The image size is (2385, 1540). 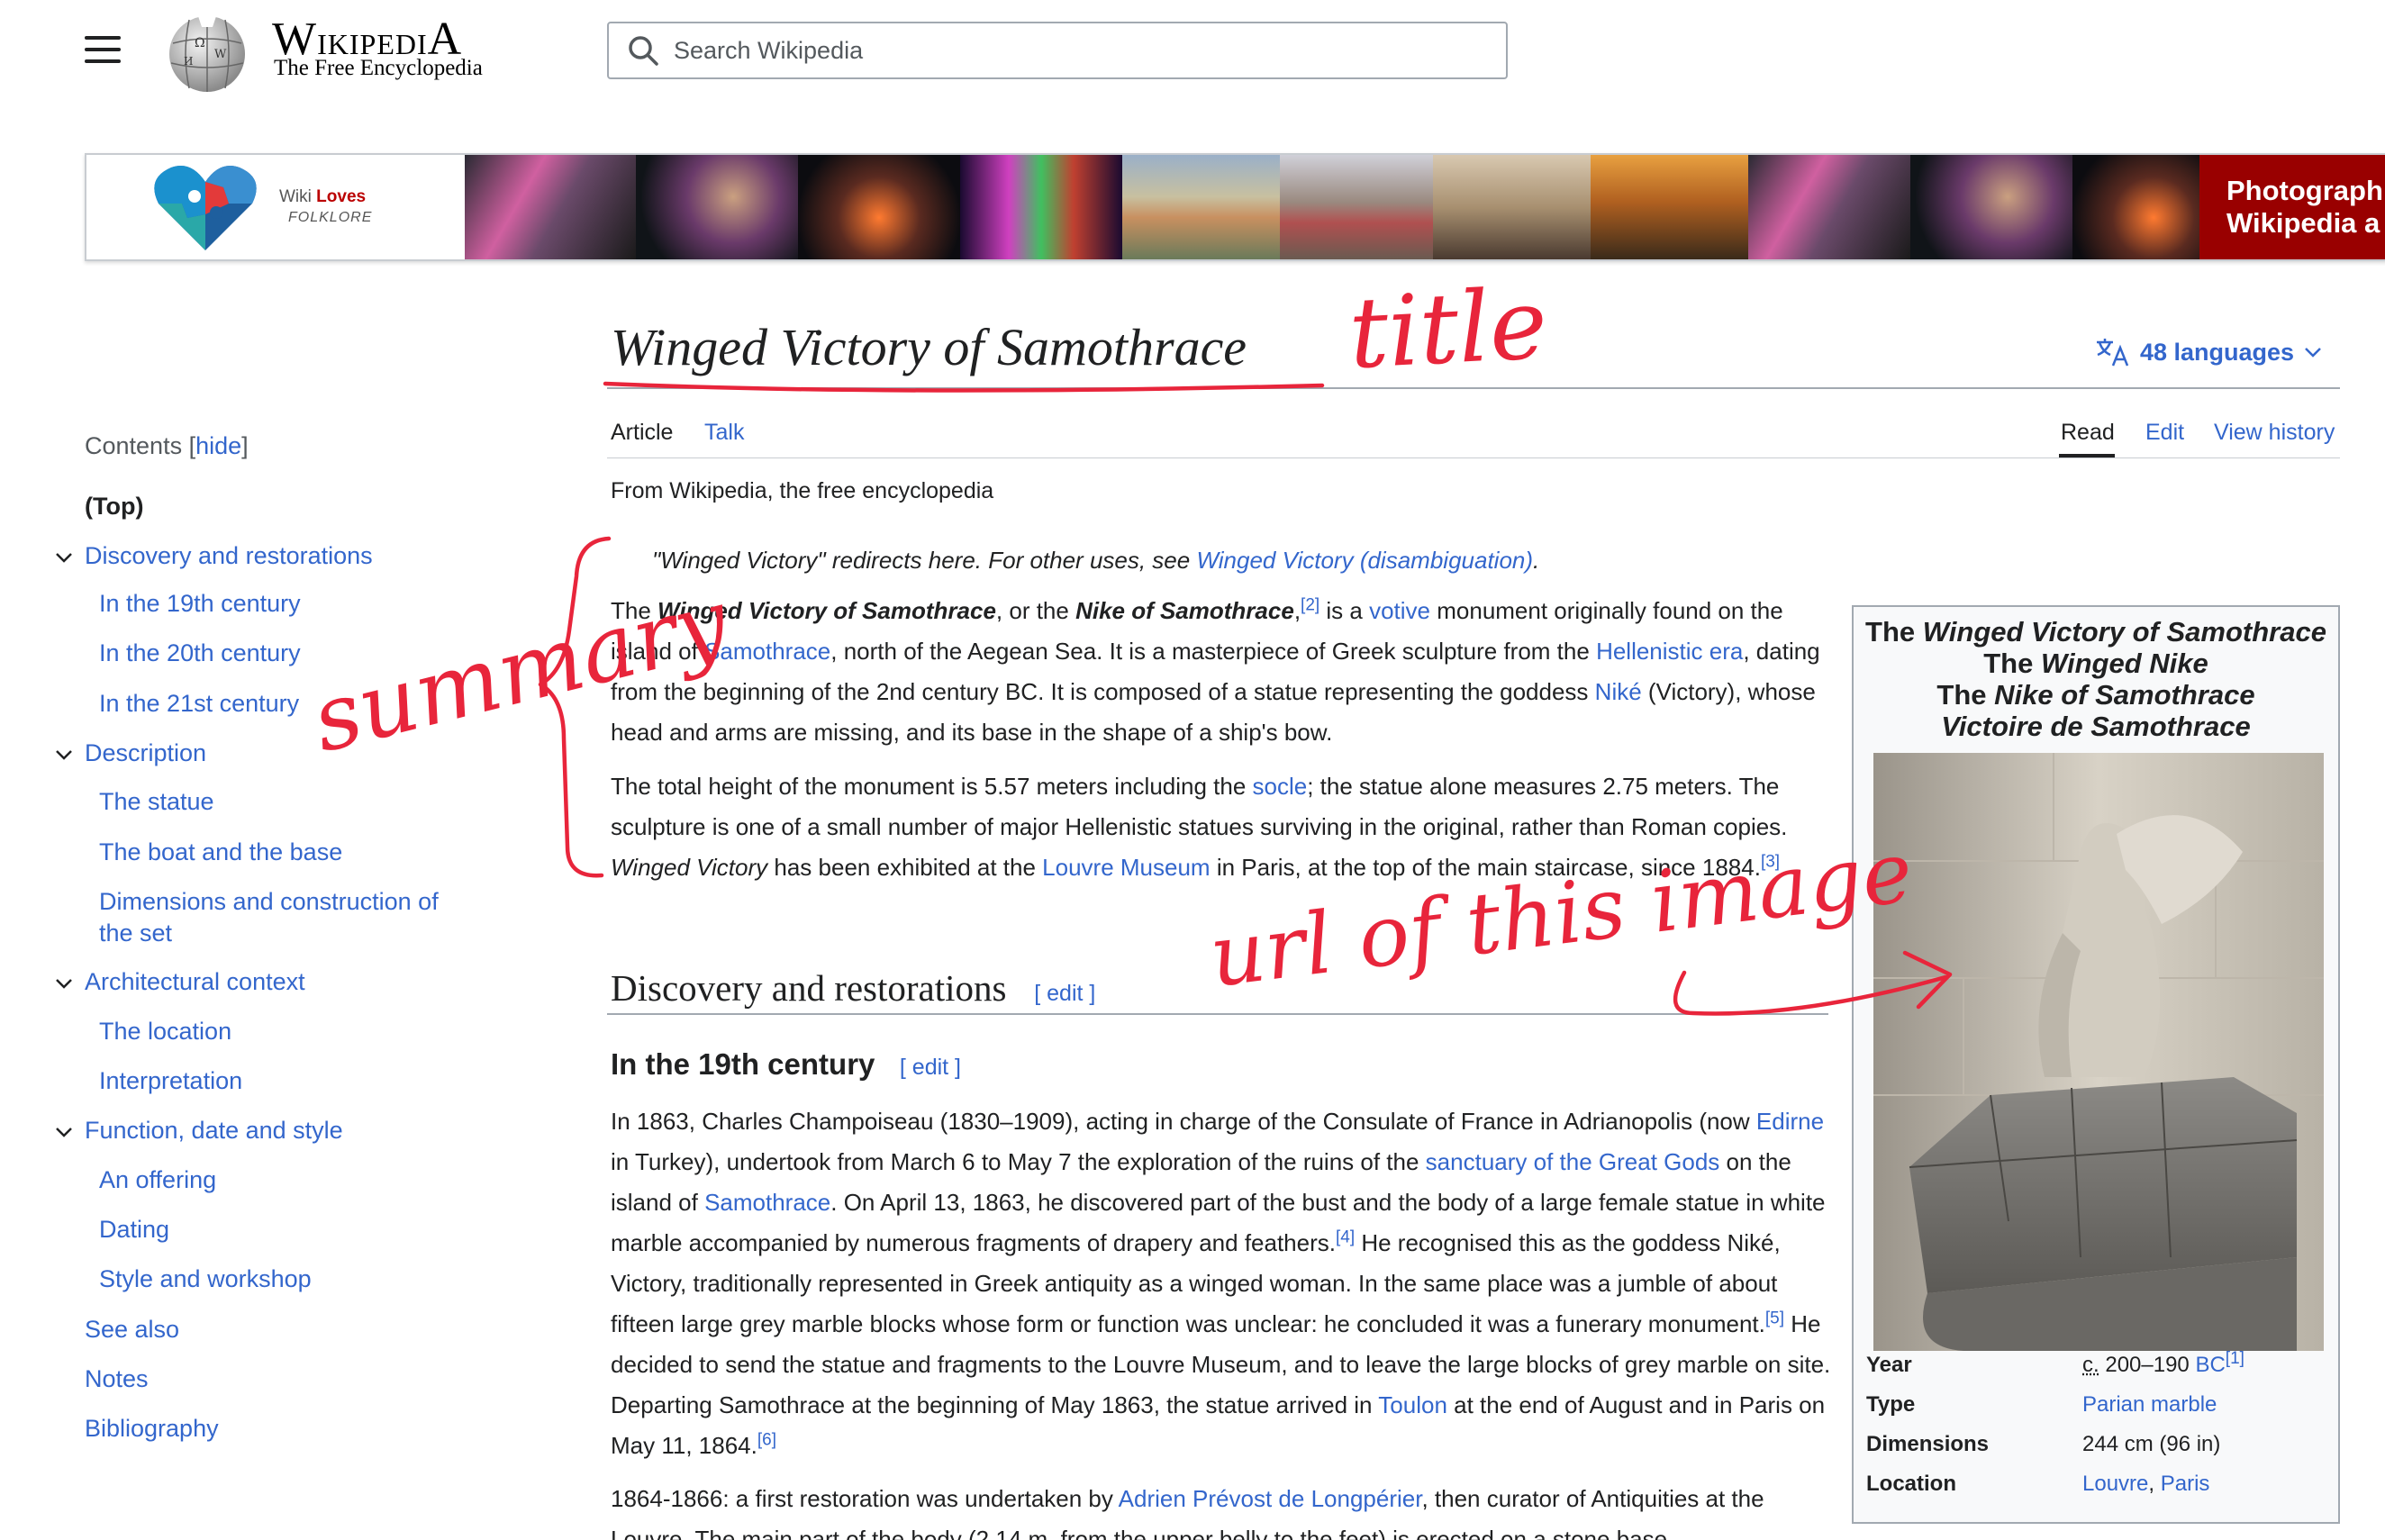 I want to click on tab-read: Read, so click(x=2088, y=433).